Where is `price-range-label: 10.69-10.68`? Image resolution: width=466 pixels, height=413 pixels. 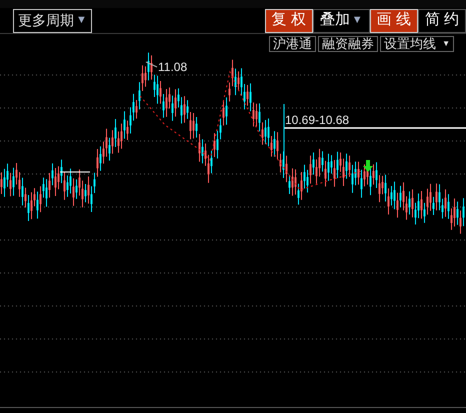 price-range-label: 10.69-10.68 is located at coordinates (317, 120).